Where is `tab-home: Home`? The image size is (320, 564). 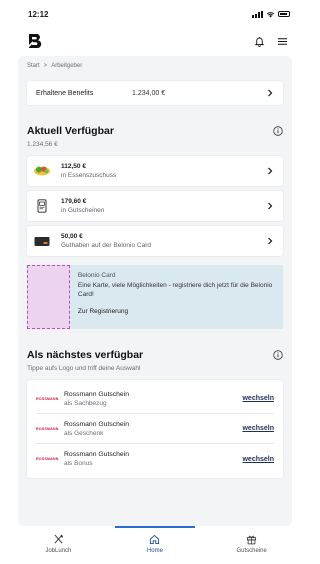 tab-home: Home is located at coordinates (154, 540).